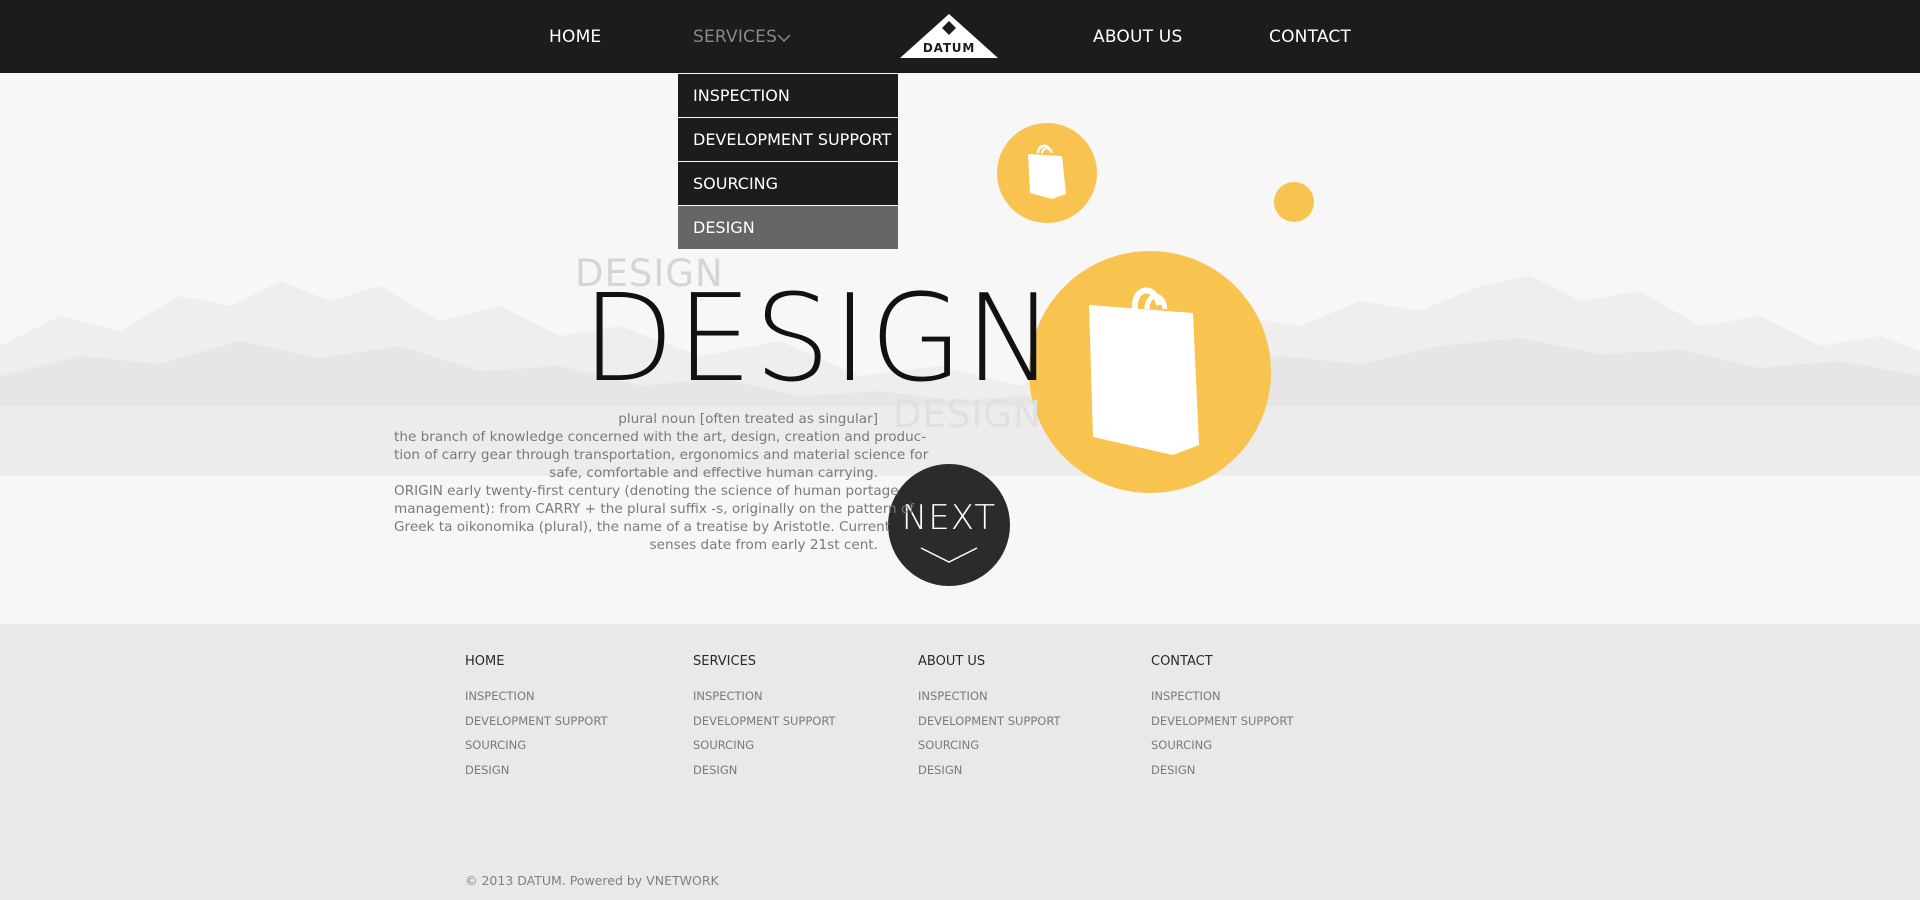  I want to click on dropdown-item-inspection: INSPECTION, so click(788, 95).